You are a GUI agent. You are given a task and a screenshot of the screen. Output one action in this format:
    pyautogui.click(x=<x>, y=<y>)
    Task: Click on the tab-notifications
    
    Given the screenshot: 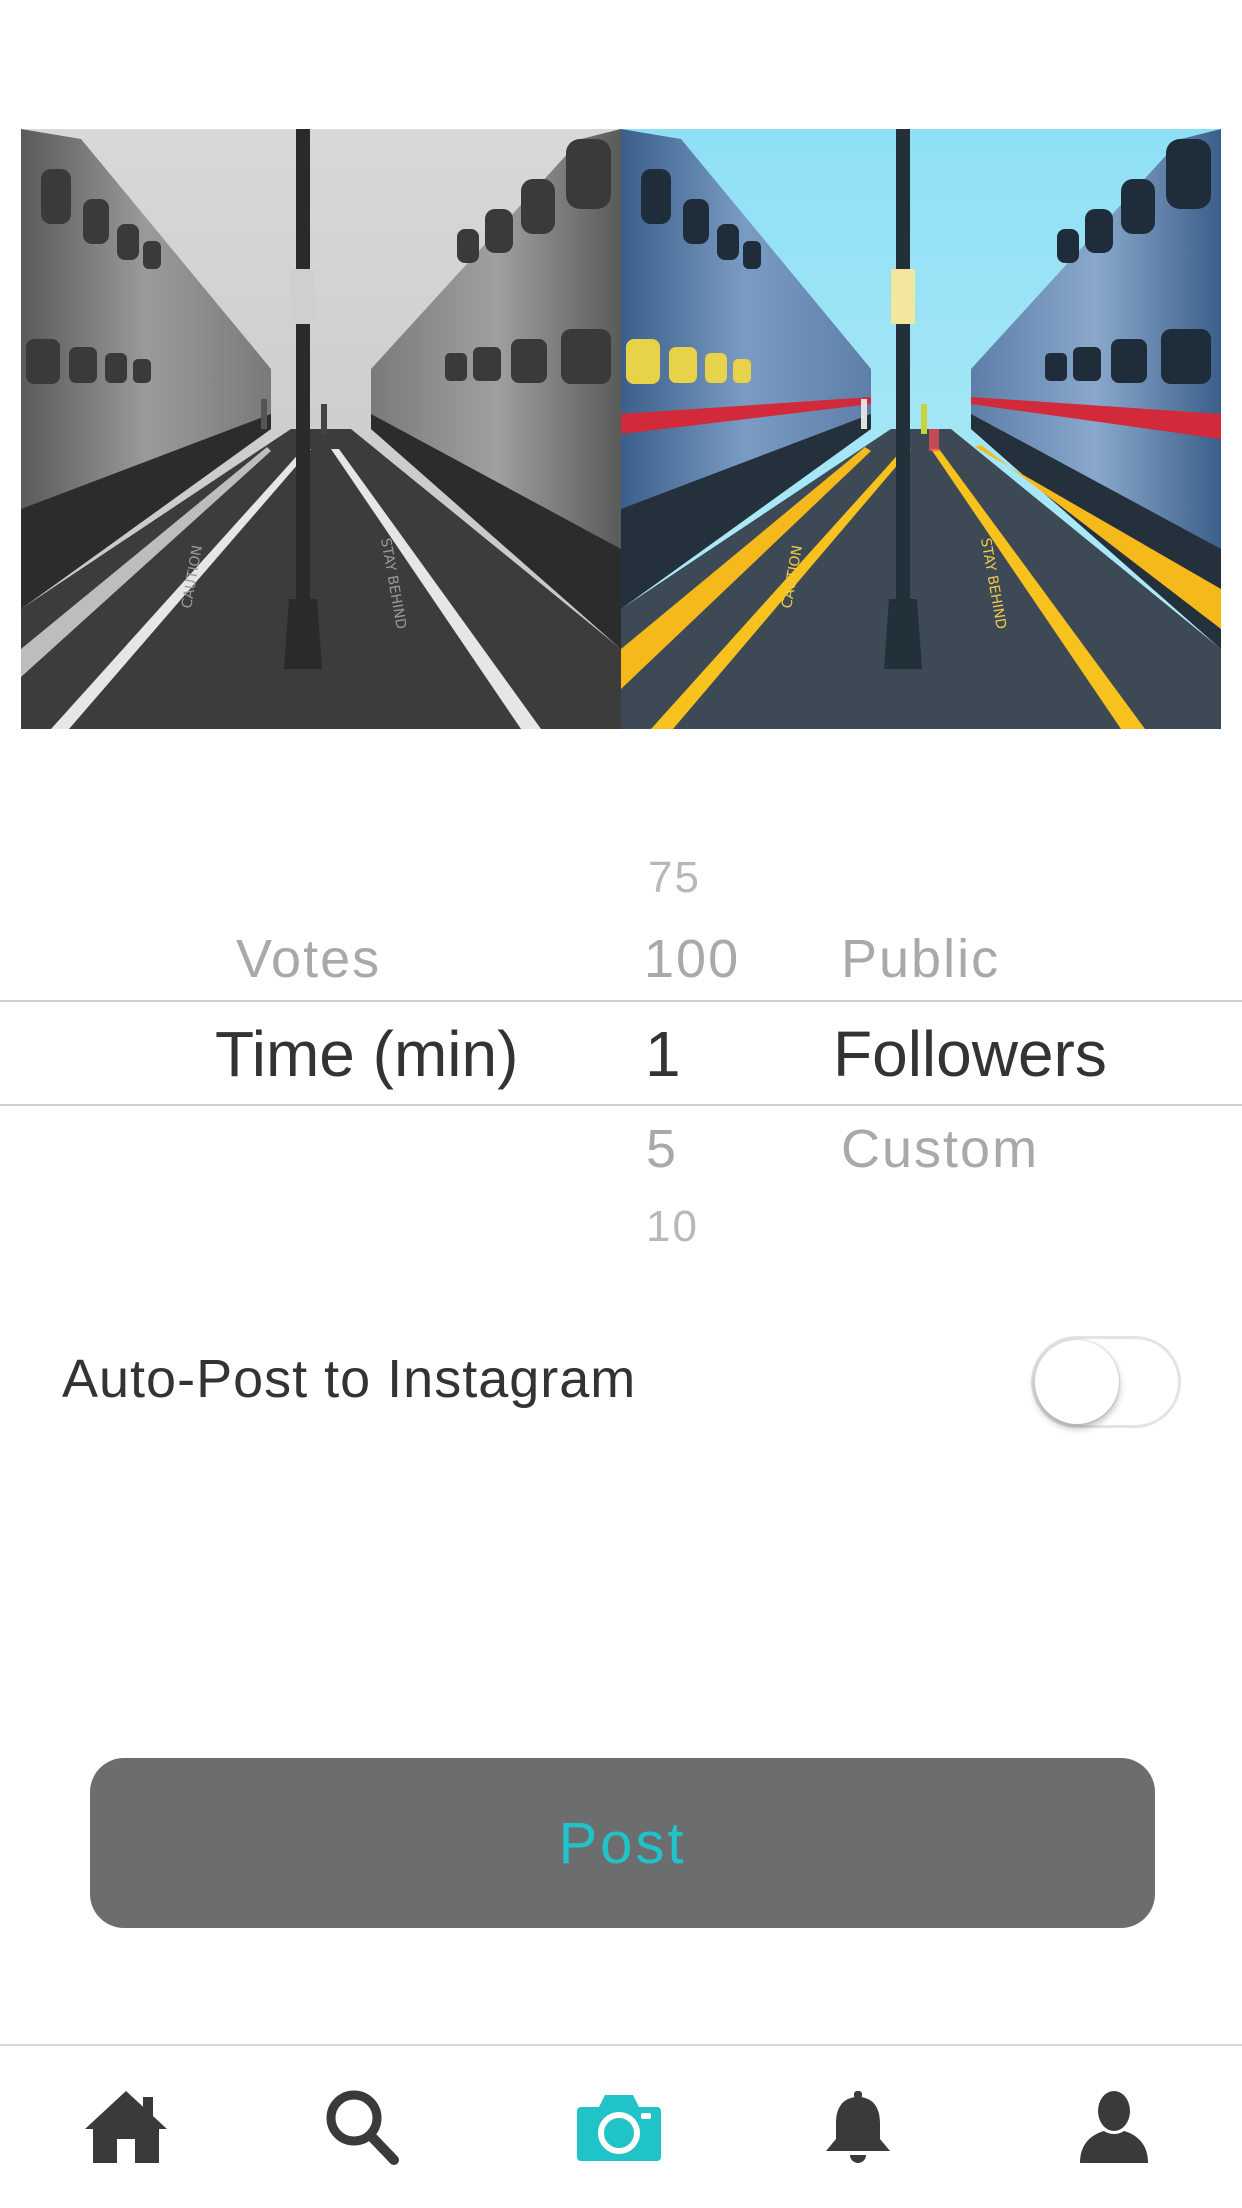 What is the action you would take?
    pyautogui.click(x=858, y=2127)
    